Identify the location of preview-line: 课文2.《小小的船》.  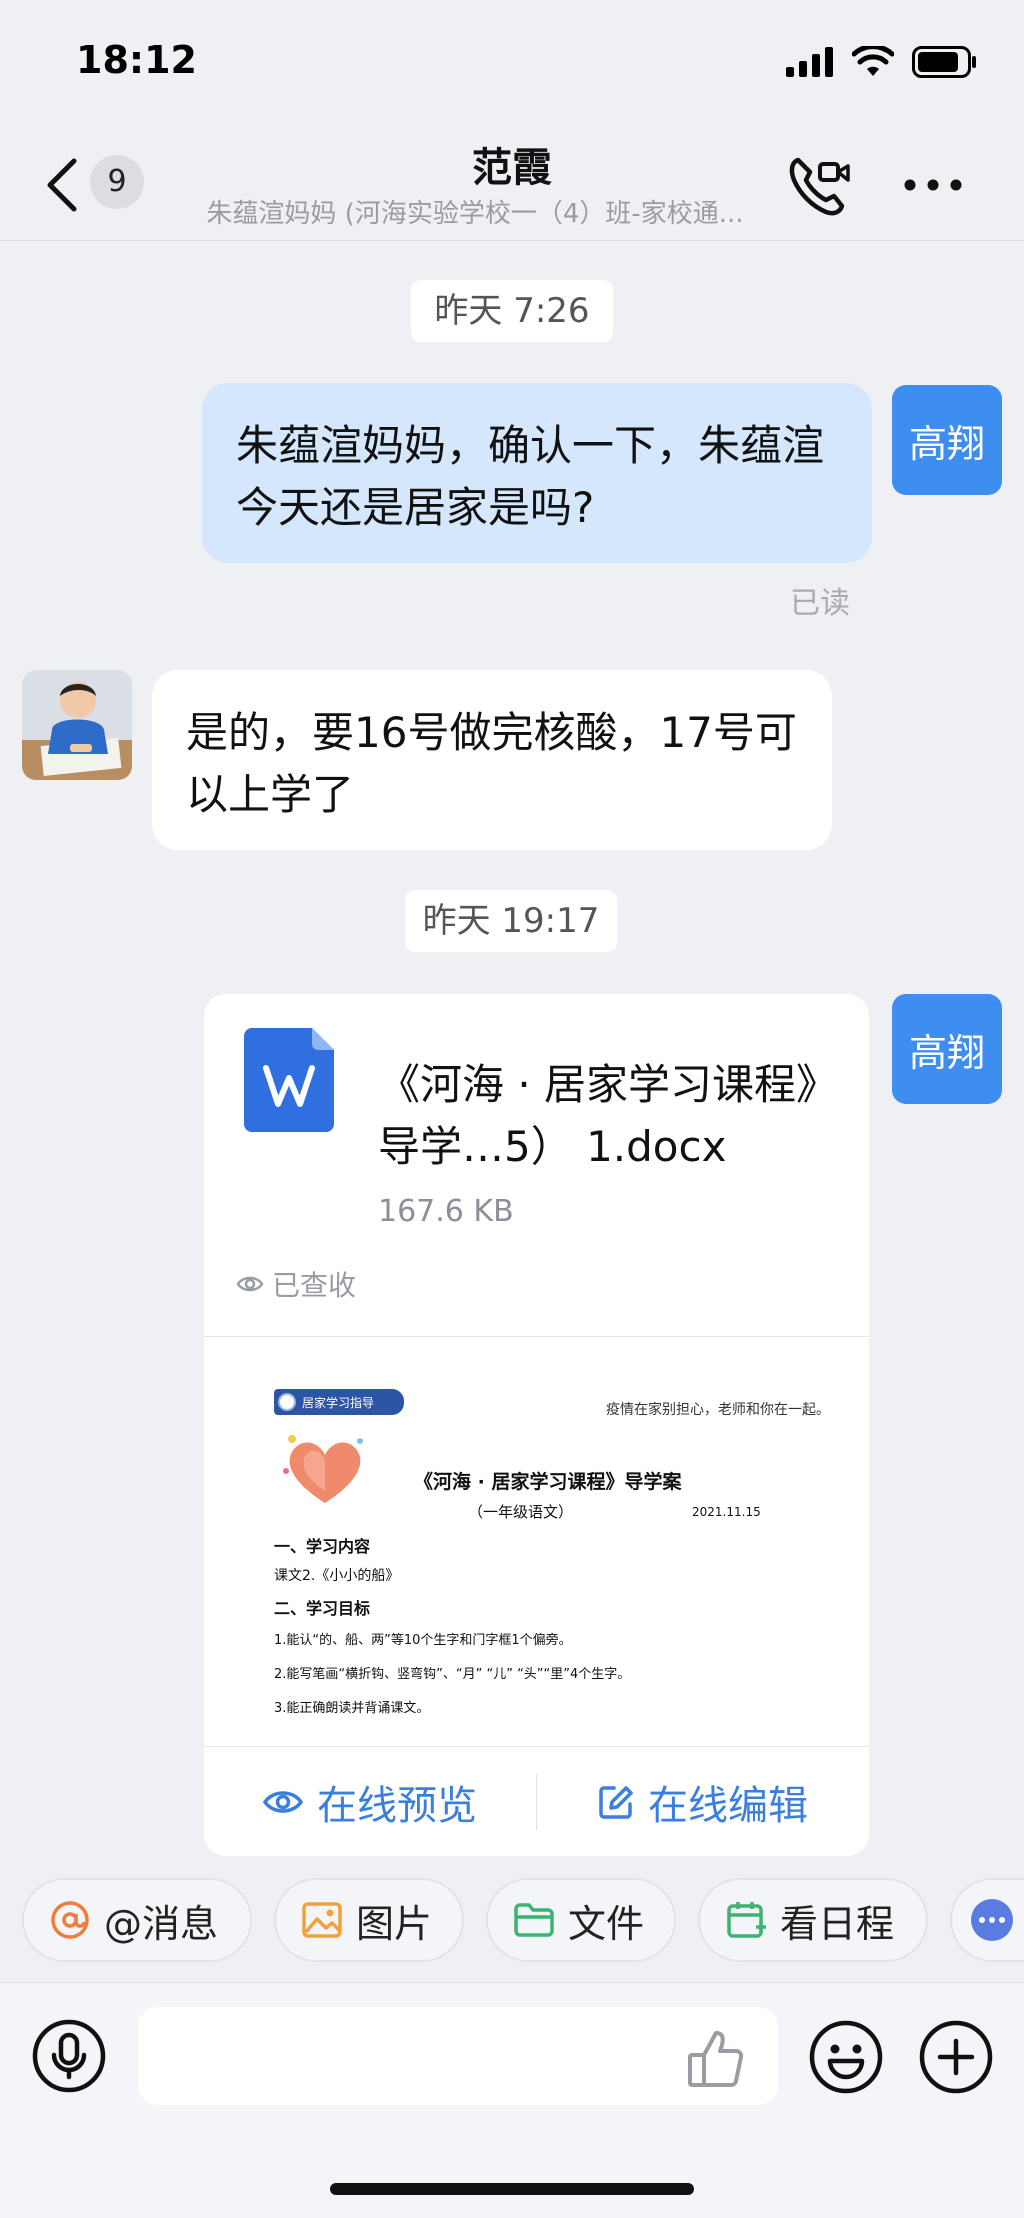
(337, 1576).